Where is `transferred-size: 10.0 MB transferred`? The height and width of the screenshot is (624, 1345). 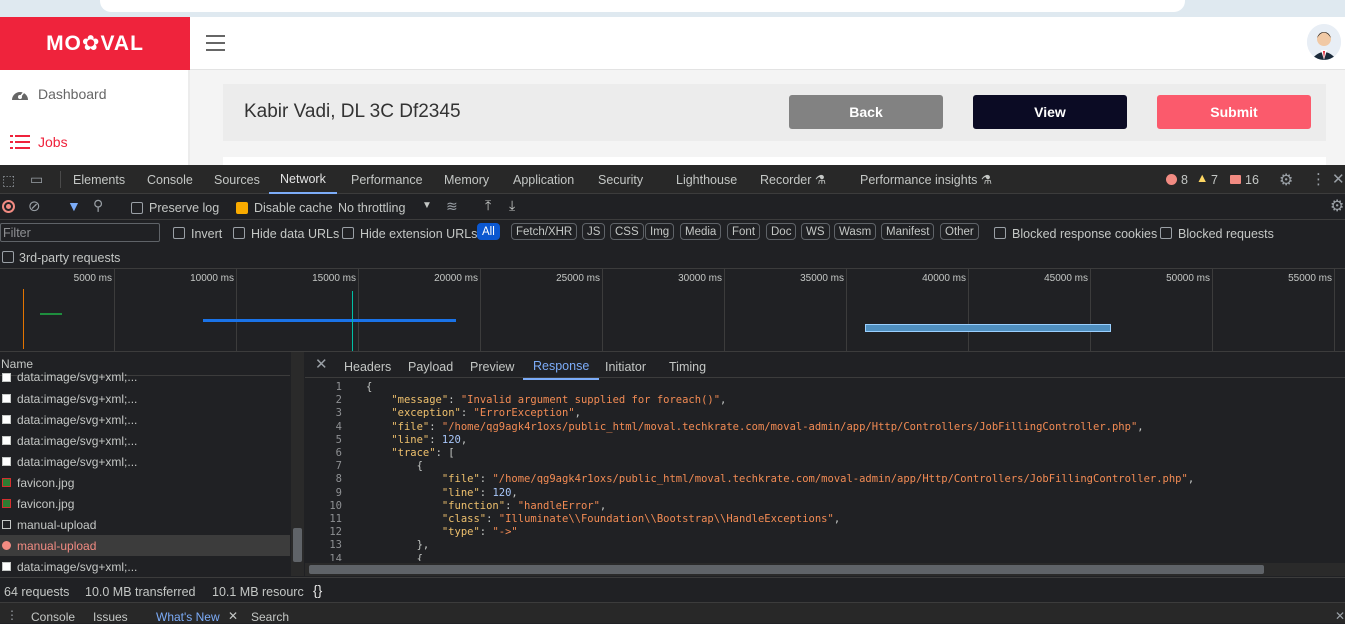 transferred-size: 10.0 MB transferred is located at coordinates (140, 592).